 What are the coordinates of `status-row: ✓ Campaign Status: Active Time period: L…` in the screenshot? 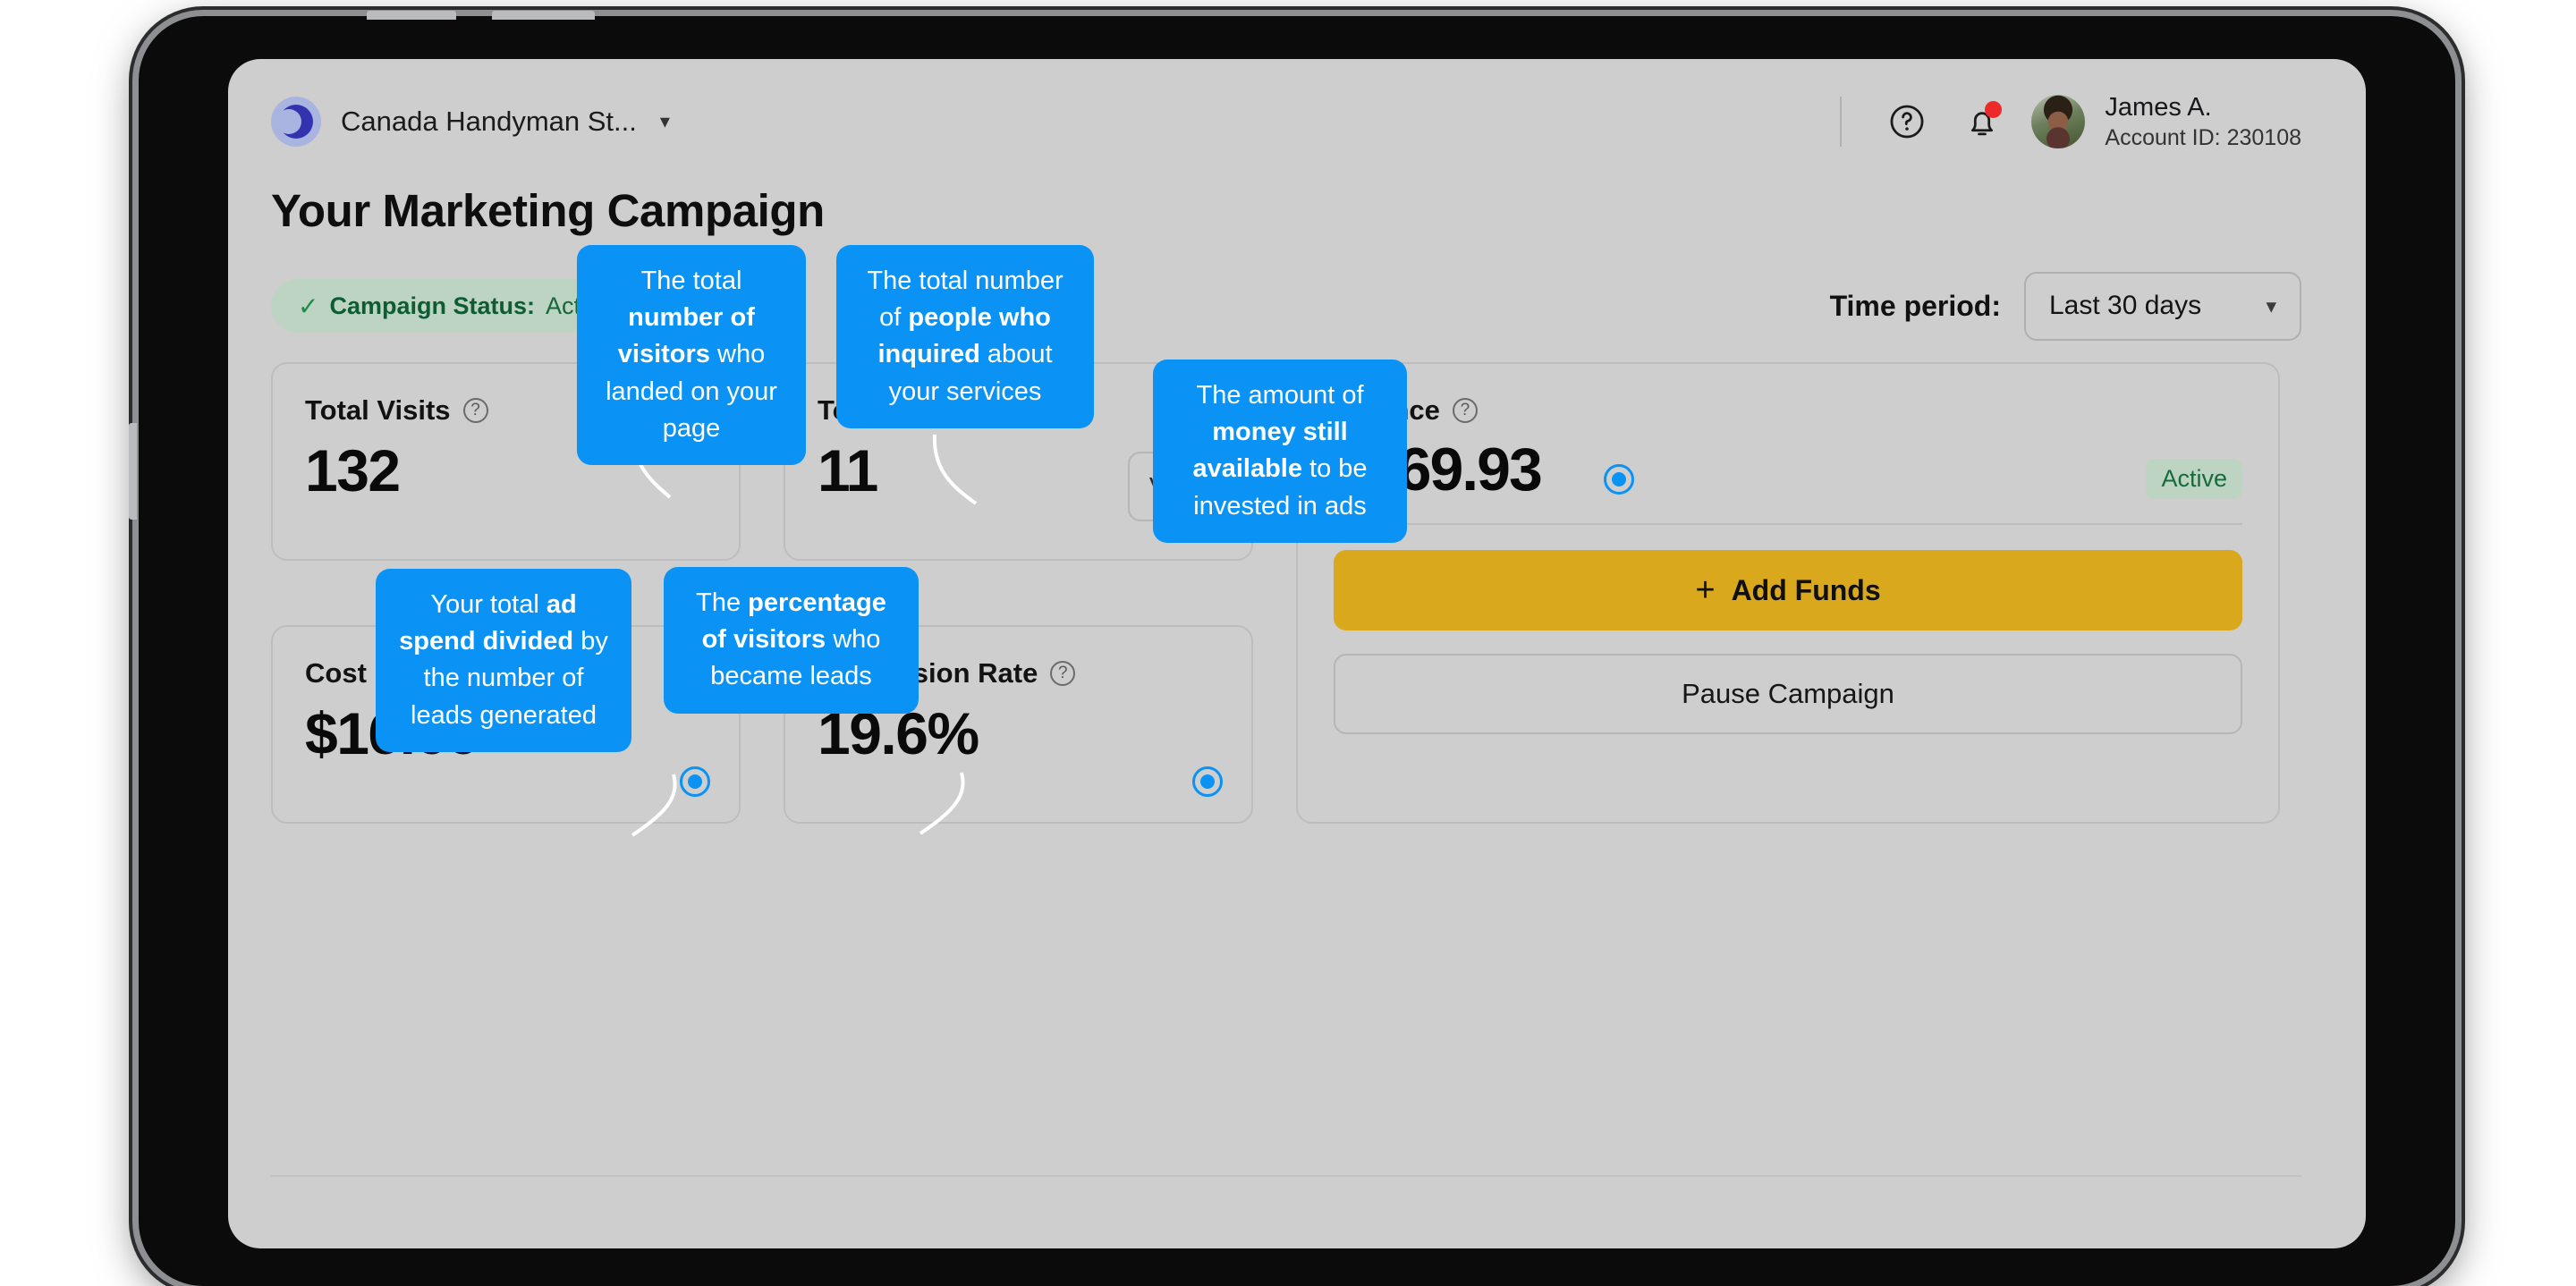 It's located at (1286, 306).